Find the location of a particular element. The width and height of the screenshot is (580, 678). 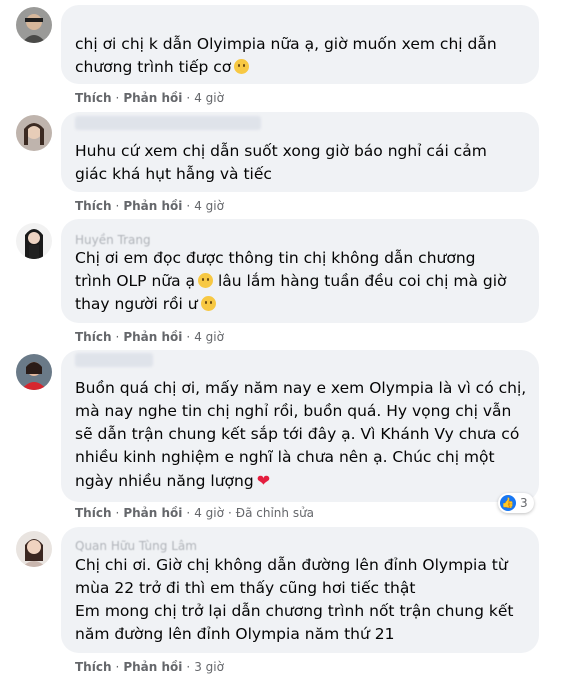

comment-text-line: ngày nhiều năng lượng is located at coordinates (164, 481).